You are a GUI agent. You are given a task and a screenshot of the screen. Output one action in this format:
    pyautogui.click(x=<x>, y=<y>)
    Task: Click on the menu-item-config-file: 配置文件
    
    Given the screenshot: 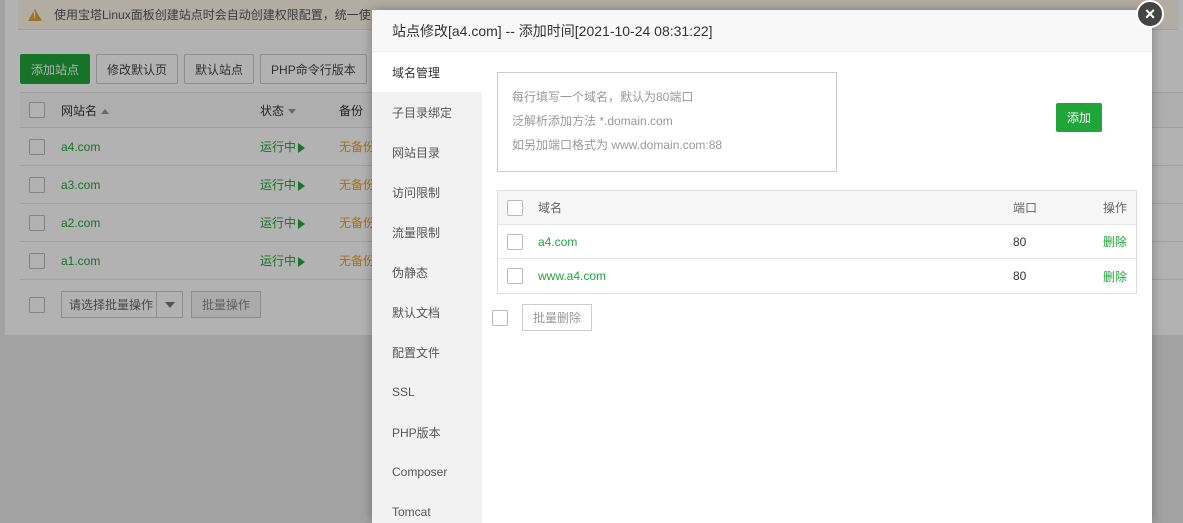 What is the action you would take?
    pyautogui.click(x=427, y=352)
    